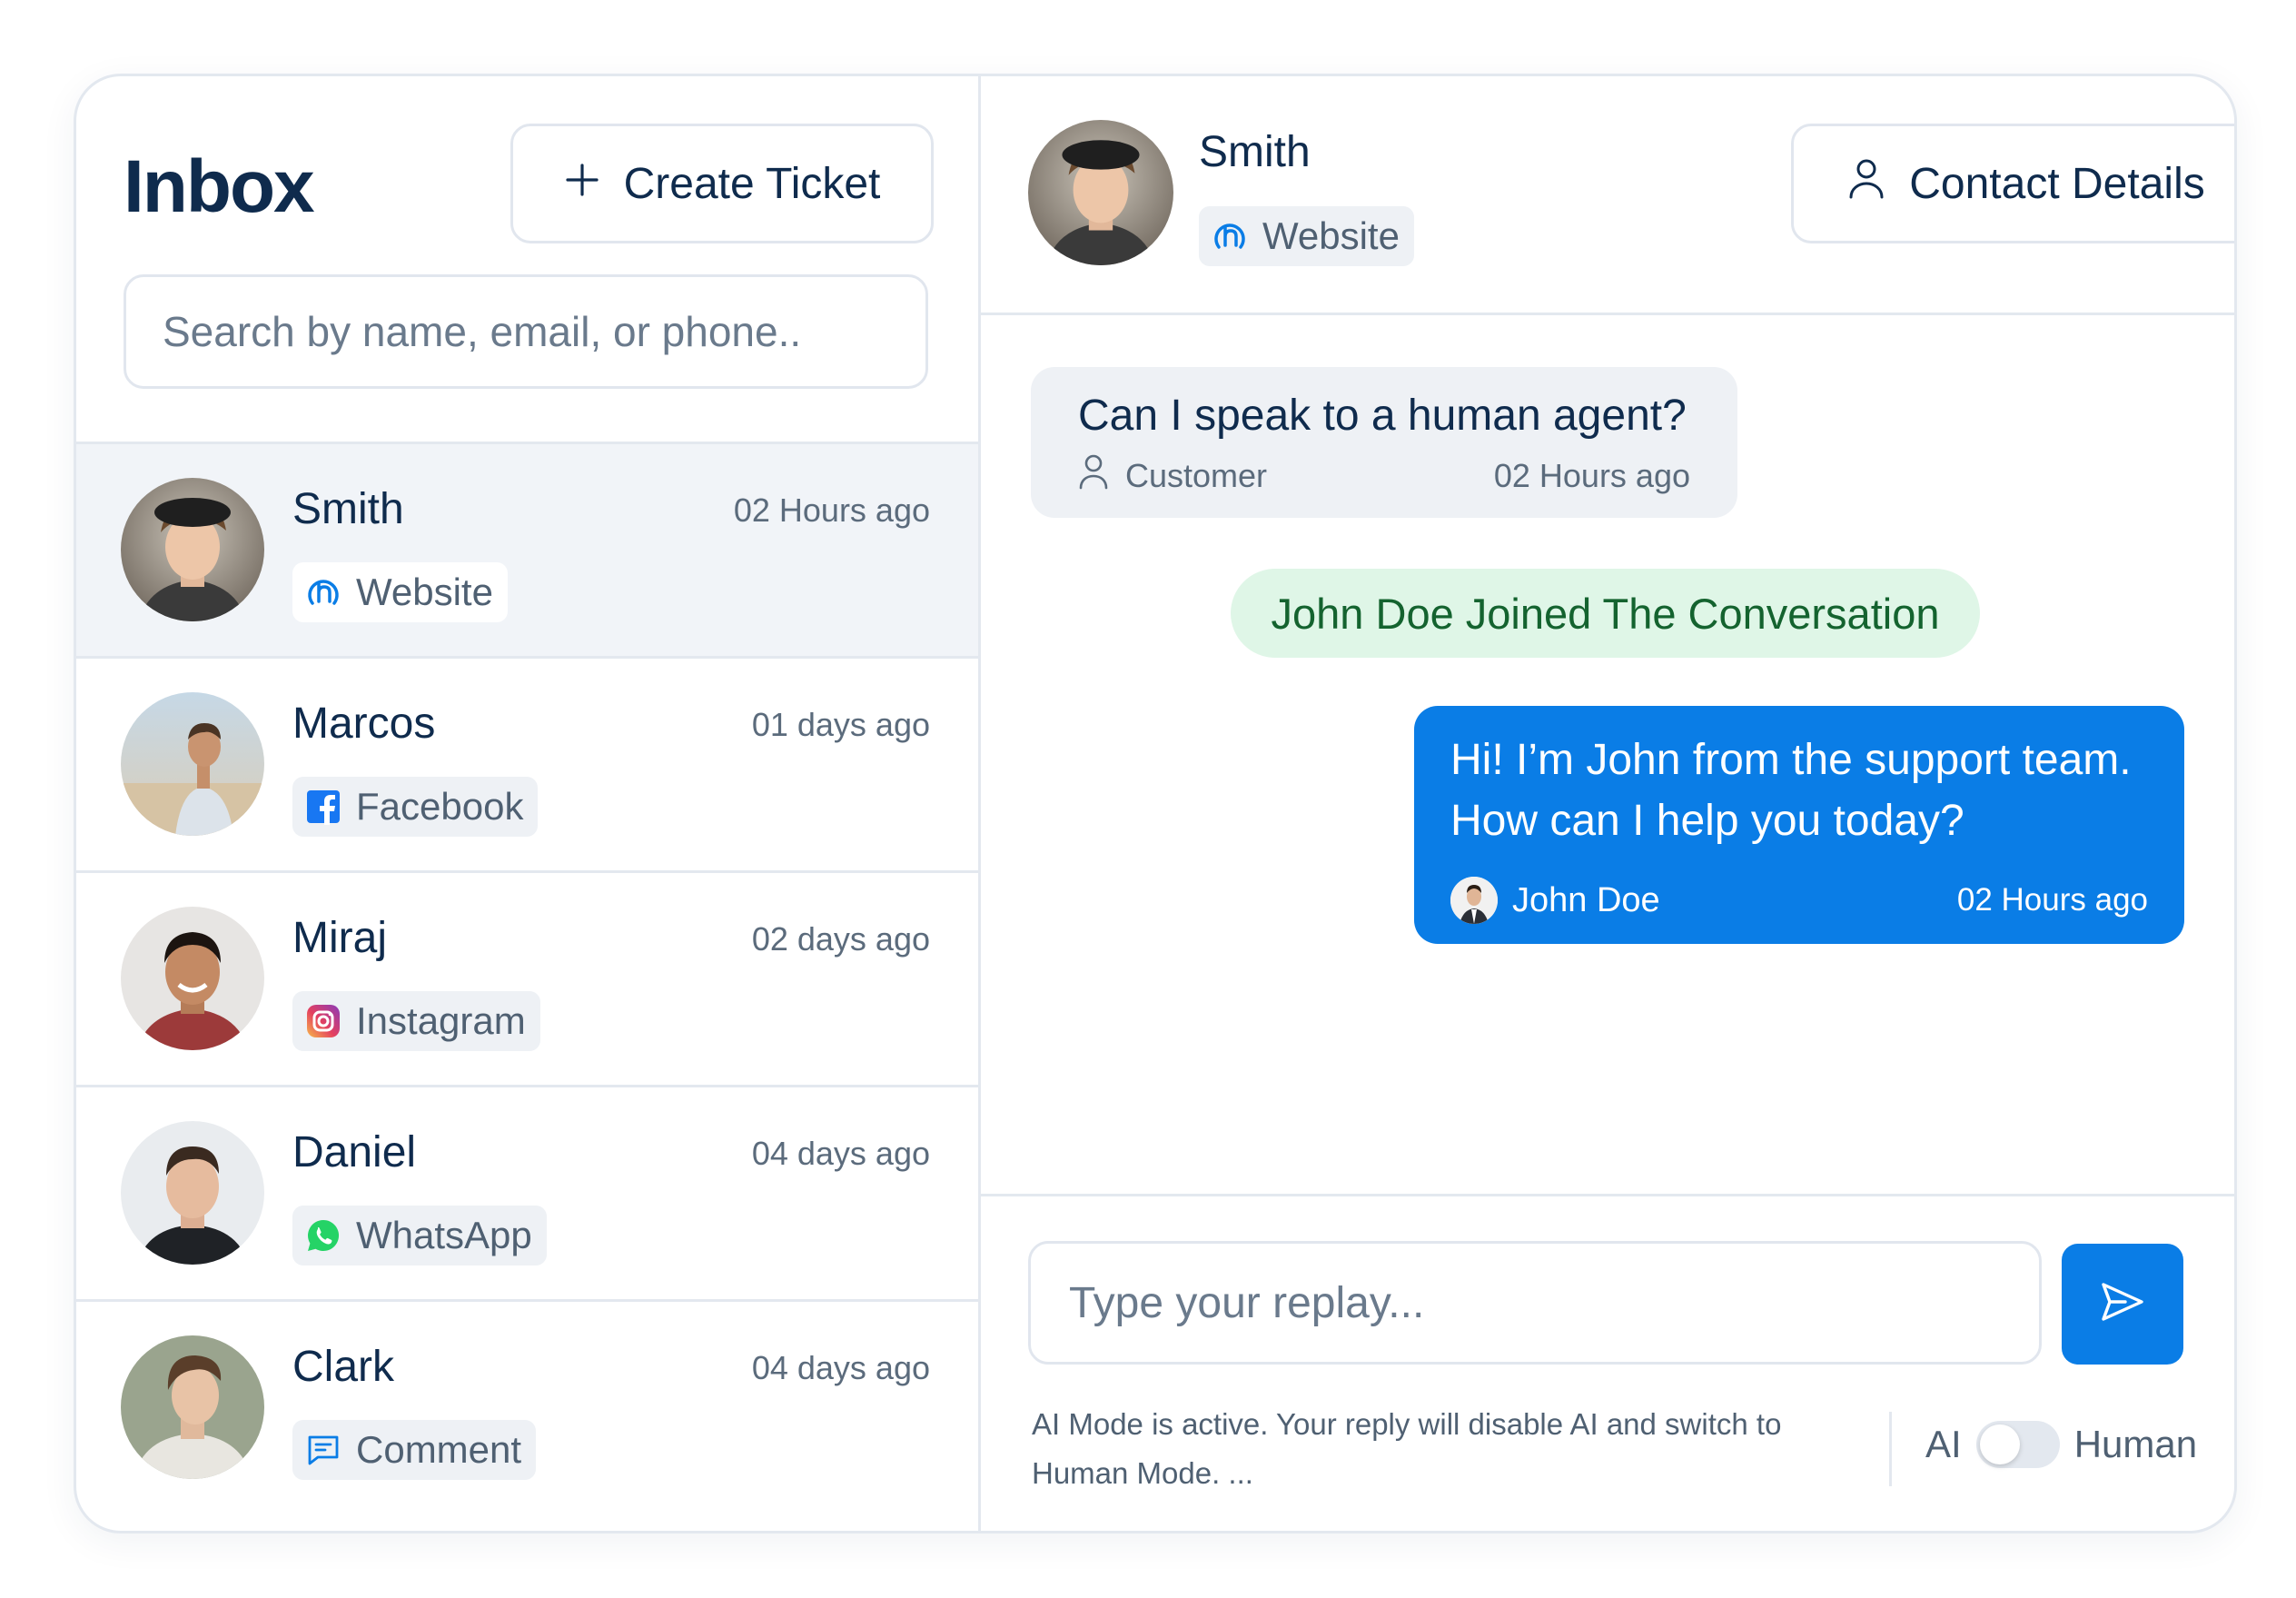 The image size is (2296, 1598). I want to click on channel-label: Comment, so click(439, 1449).